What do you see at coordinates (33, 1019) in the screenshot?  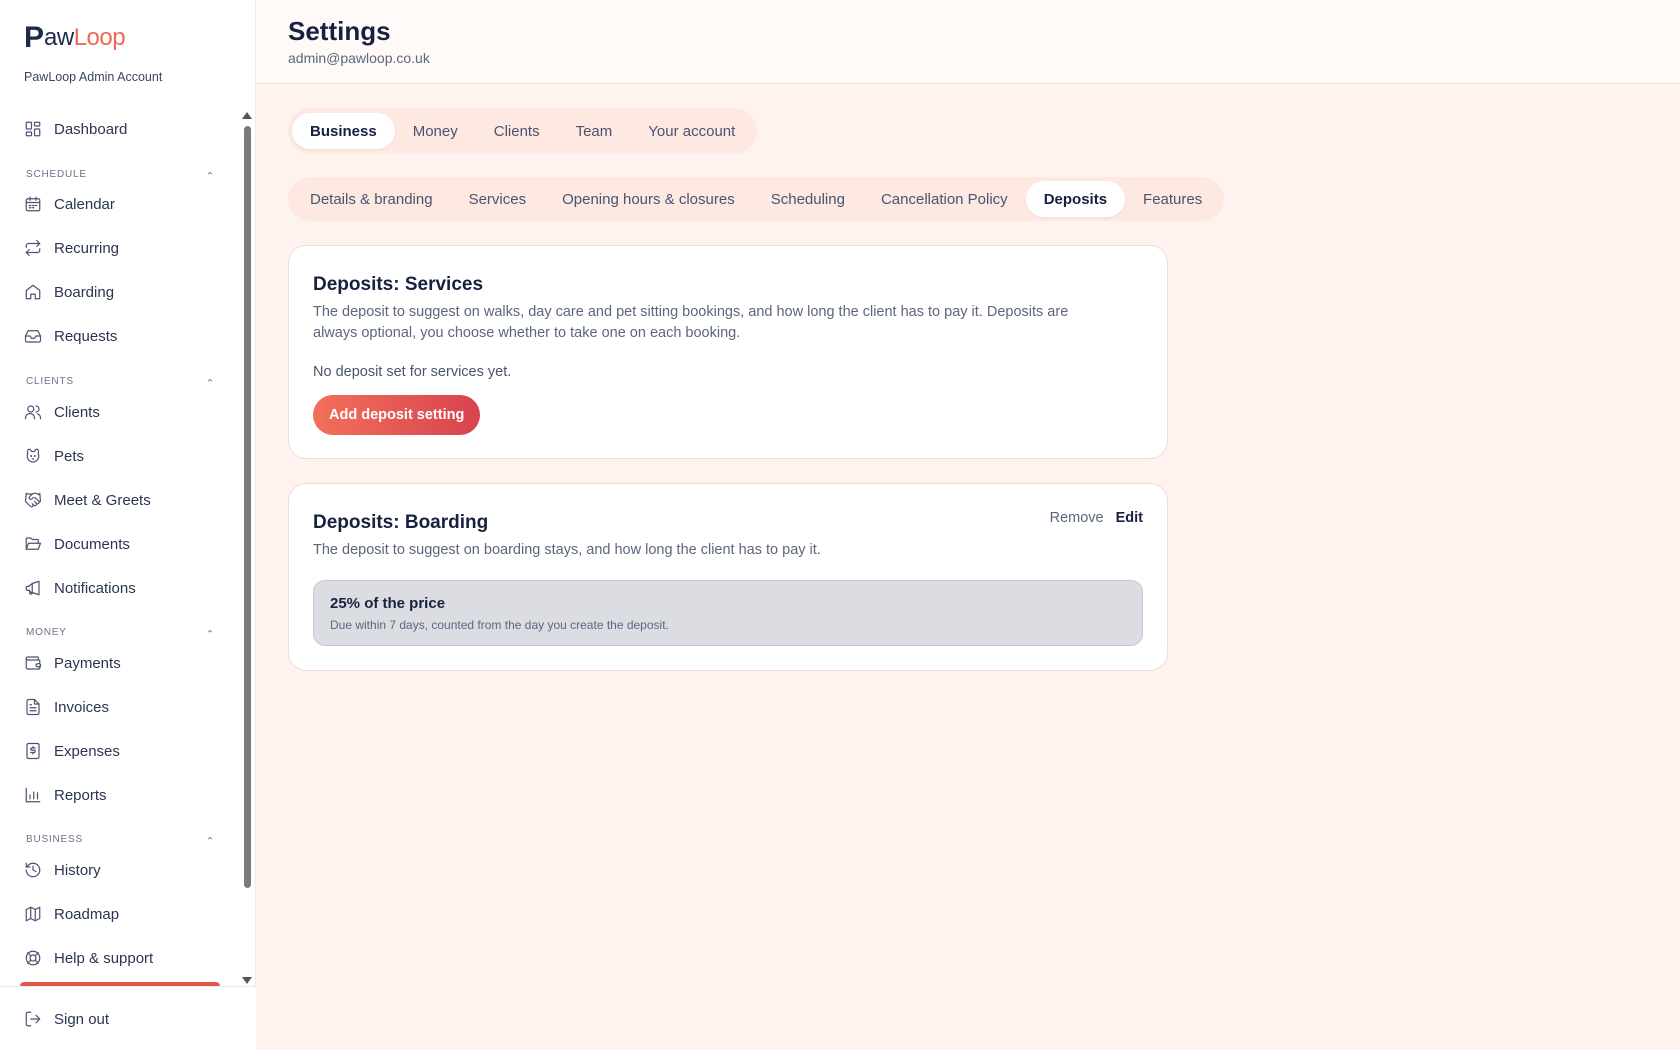 I see `log-out-icon` at bounding box center [33, 1019].